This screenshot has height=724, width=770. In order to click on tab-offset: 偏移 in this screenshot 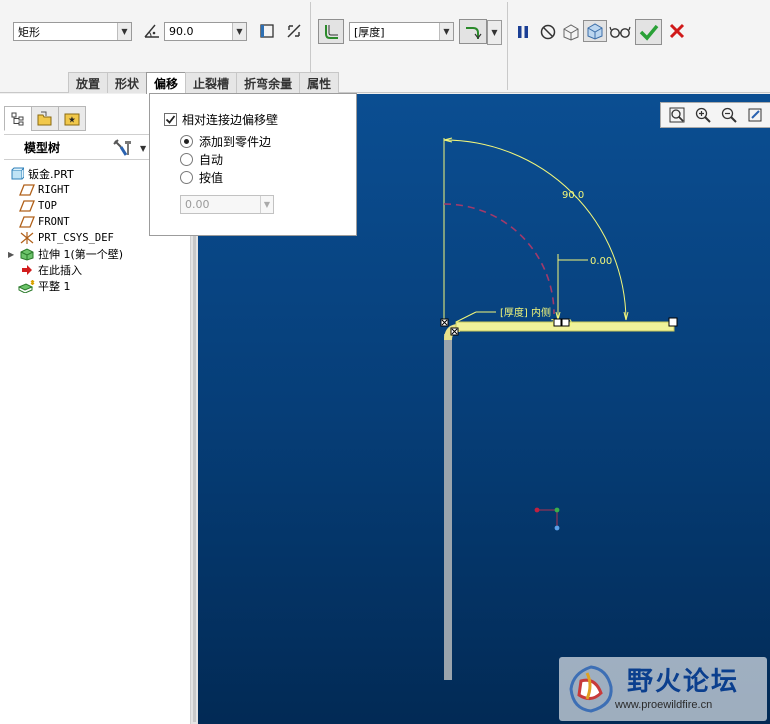, I will do `click(166, 83)`.